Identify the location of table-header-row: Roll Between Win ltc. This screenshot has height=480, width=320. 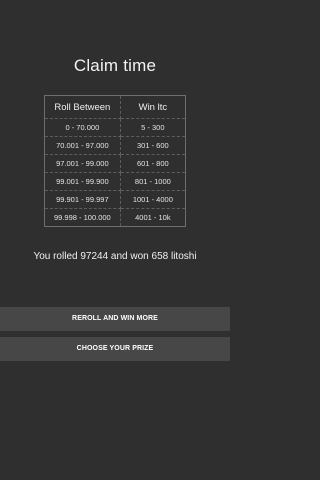
(115, 107).